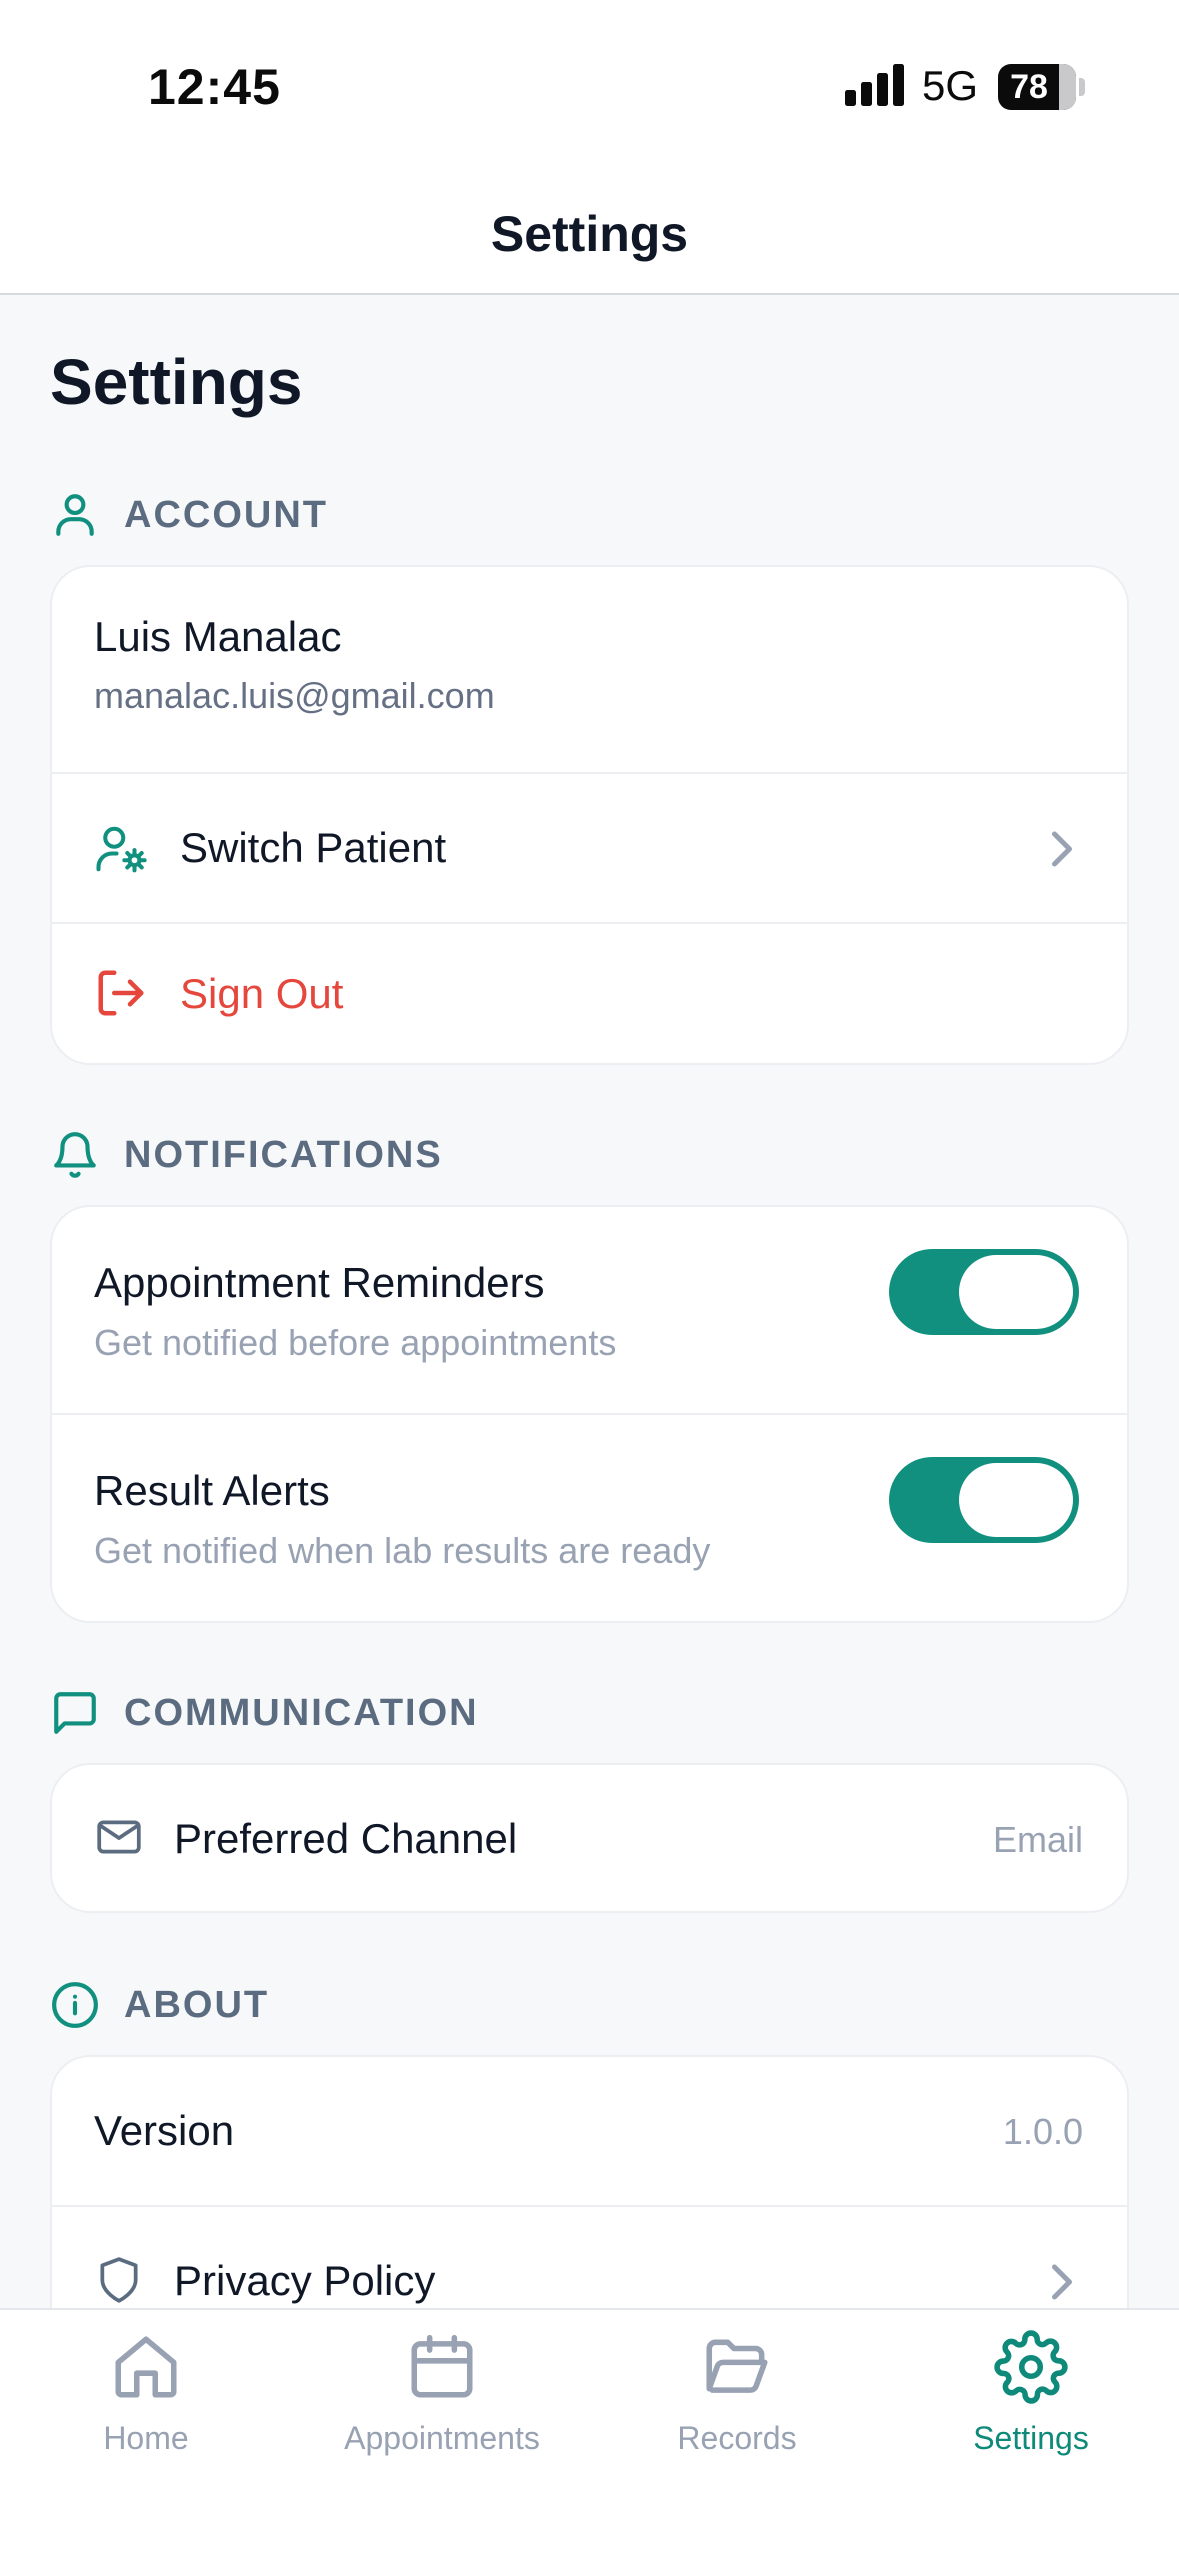  I want to click on calendar-icon, so click(442, 2366).